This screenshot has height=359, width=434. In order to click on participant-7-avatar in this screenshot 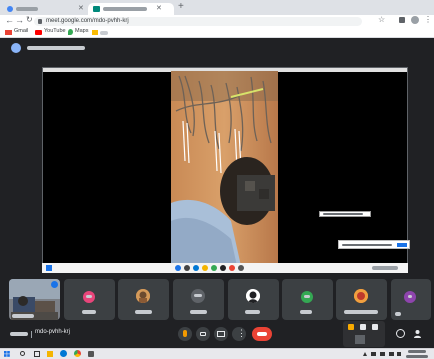, I will do `click(361, 296)`.